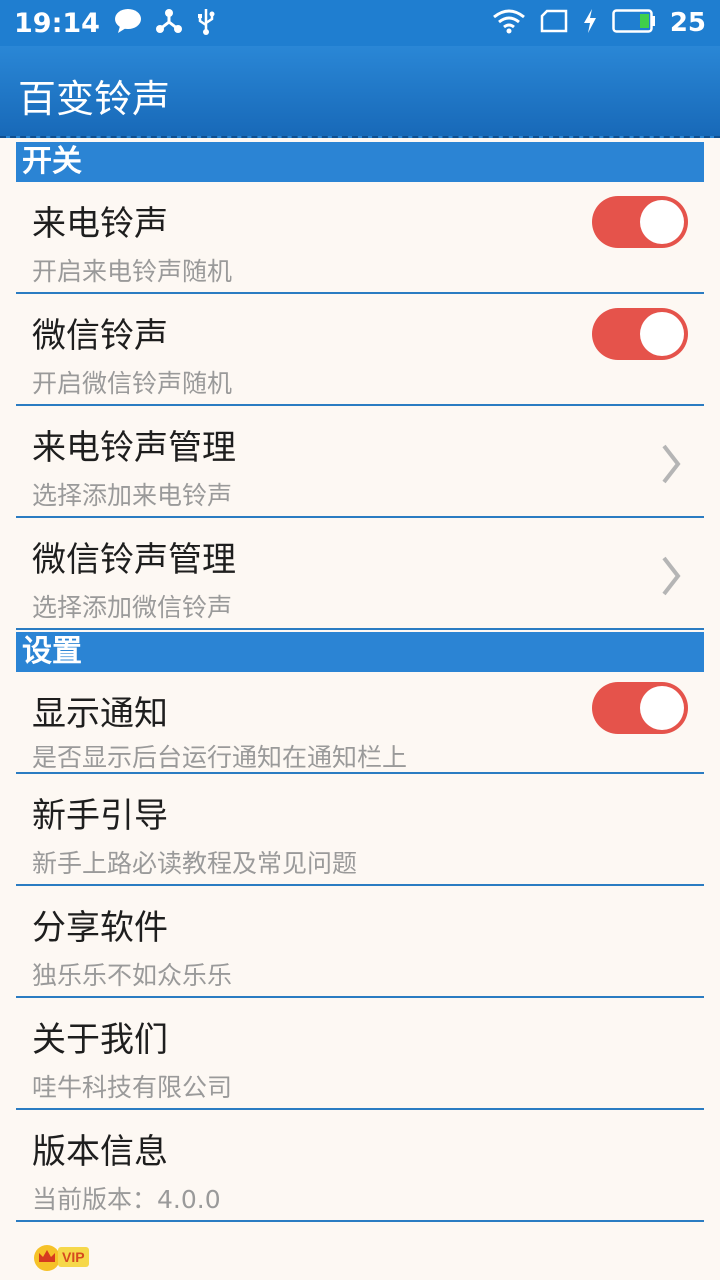 The height and width of the screenshot is (1280, 720). Describe the element at coordinates (360, 1166) in the screenshot. I see `row-version-info: 版本信息 当前版本：4.0.0` at that location.